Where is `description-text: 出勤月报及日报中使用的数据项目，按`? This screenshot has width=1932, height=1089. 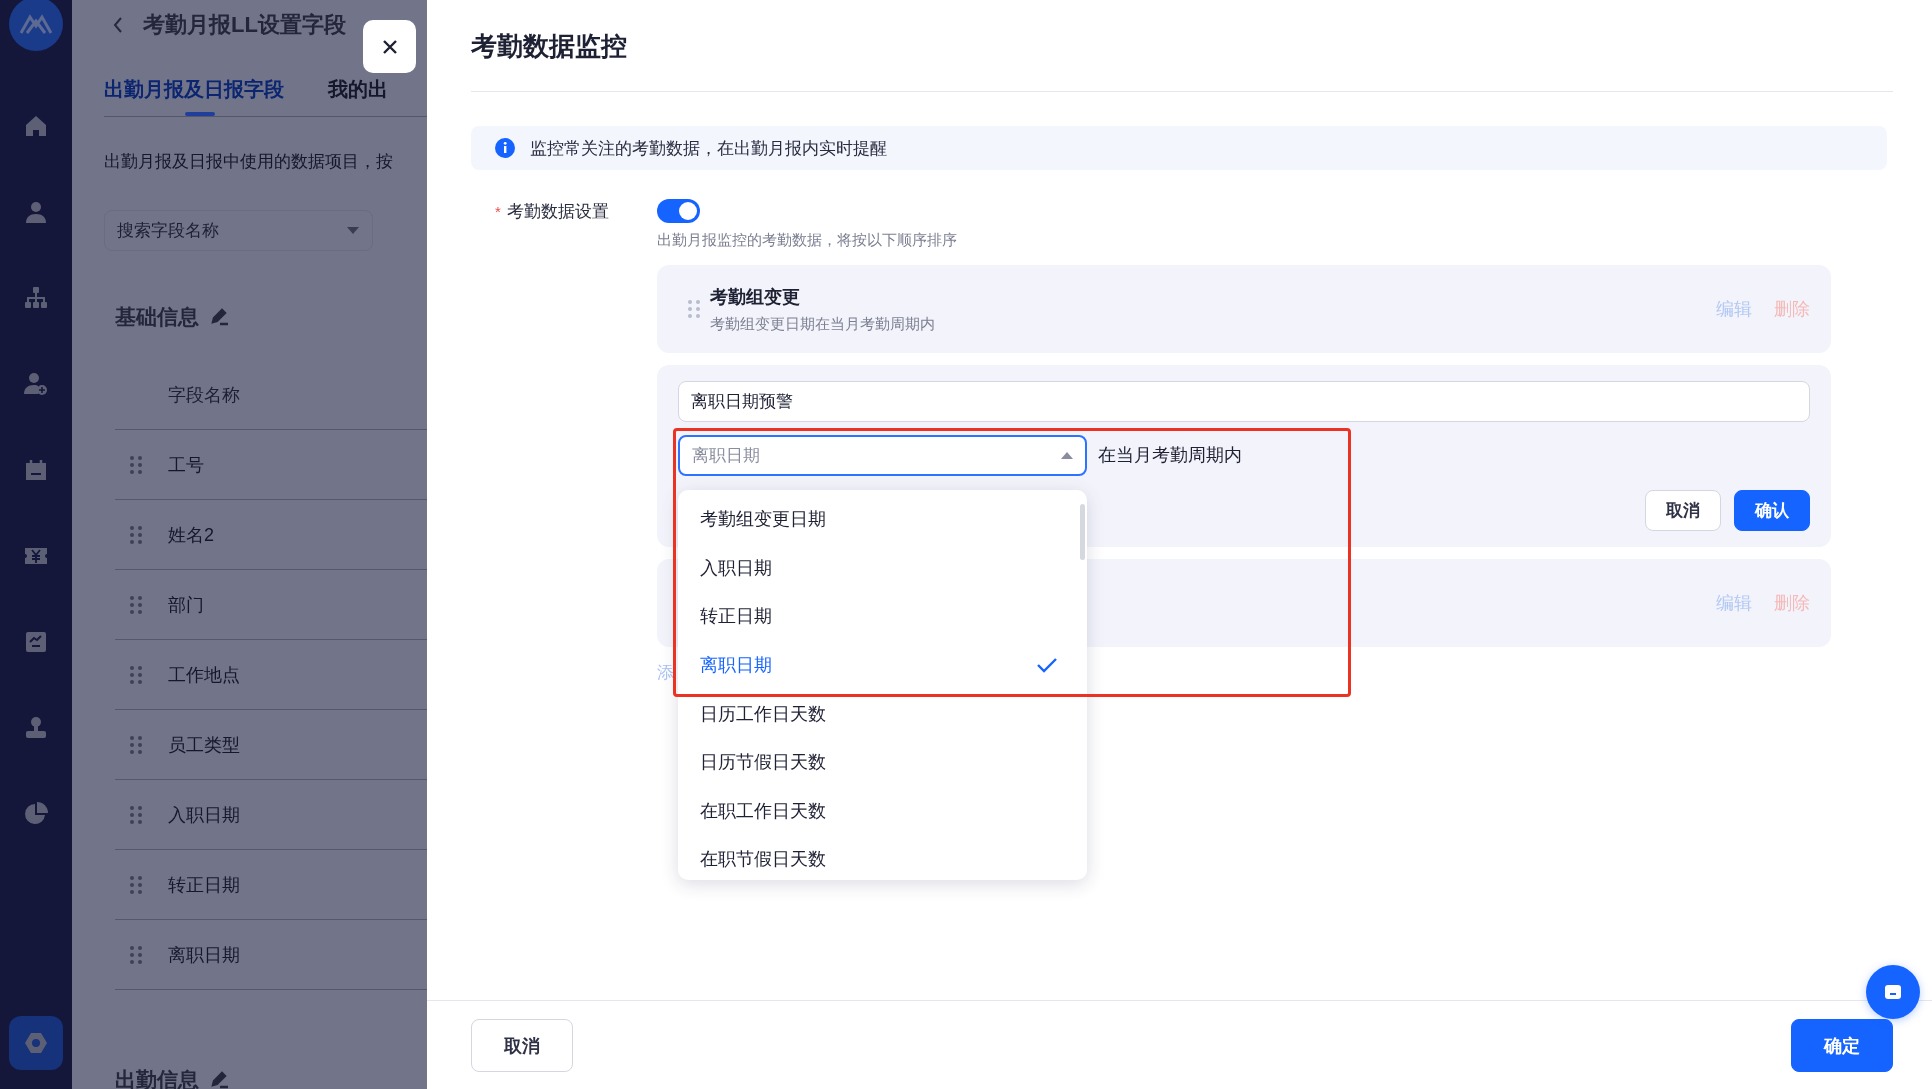
description-text: 出勤月报及日报中使用的数据项目，按 is located at coordinates (249, 162).